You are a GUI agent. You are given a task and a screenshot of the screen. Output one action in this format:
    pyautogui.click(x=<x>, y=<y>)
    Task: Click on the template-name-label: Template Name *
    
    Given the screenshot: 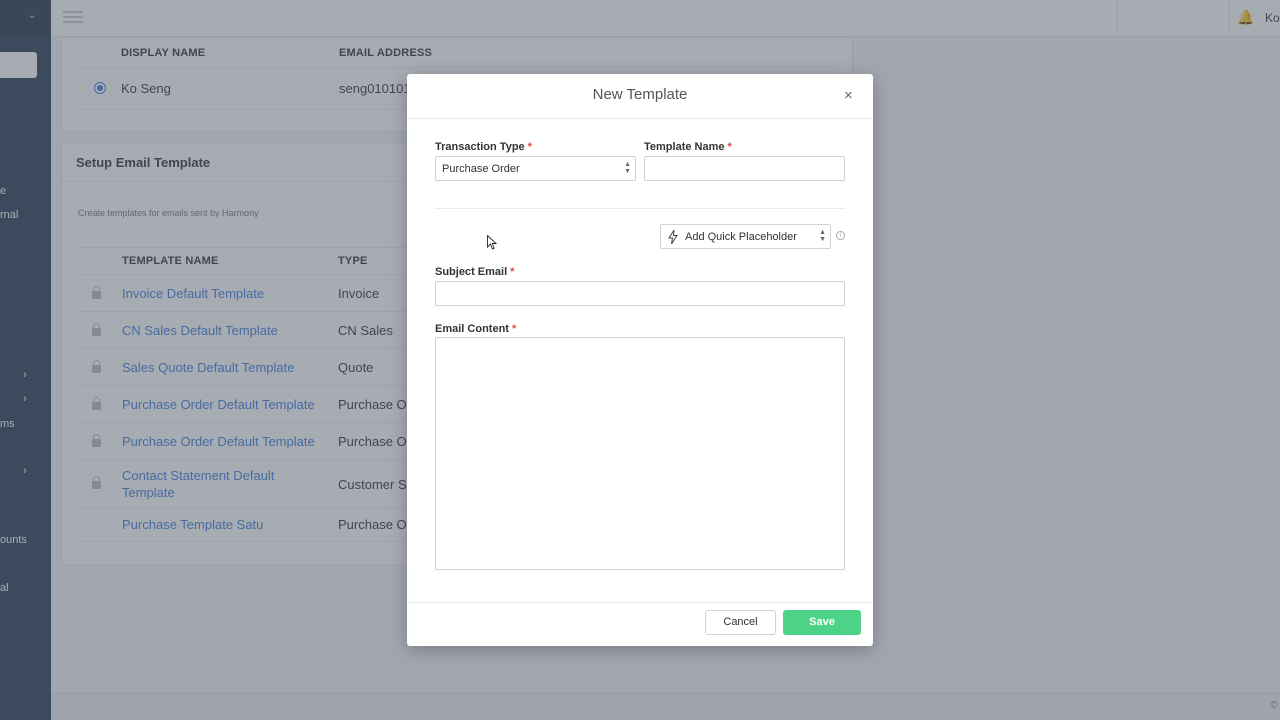 What is the action you would take?
    pyautogui.click(x=688, y=147)
    